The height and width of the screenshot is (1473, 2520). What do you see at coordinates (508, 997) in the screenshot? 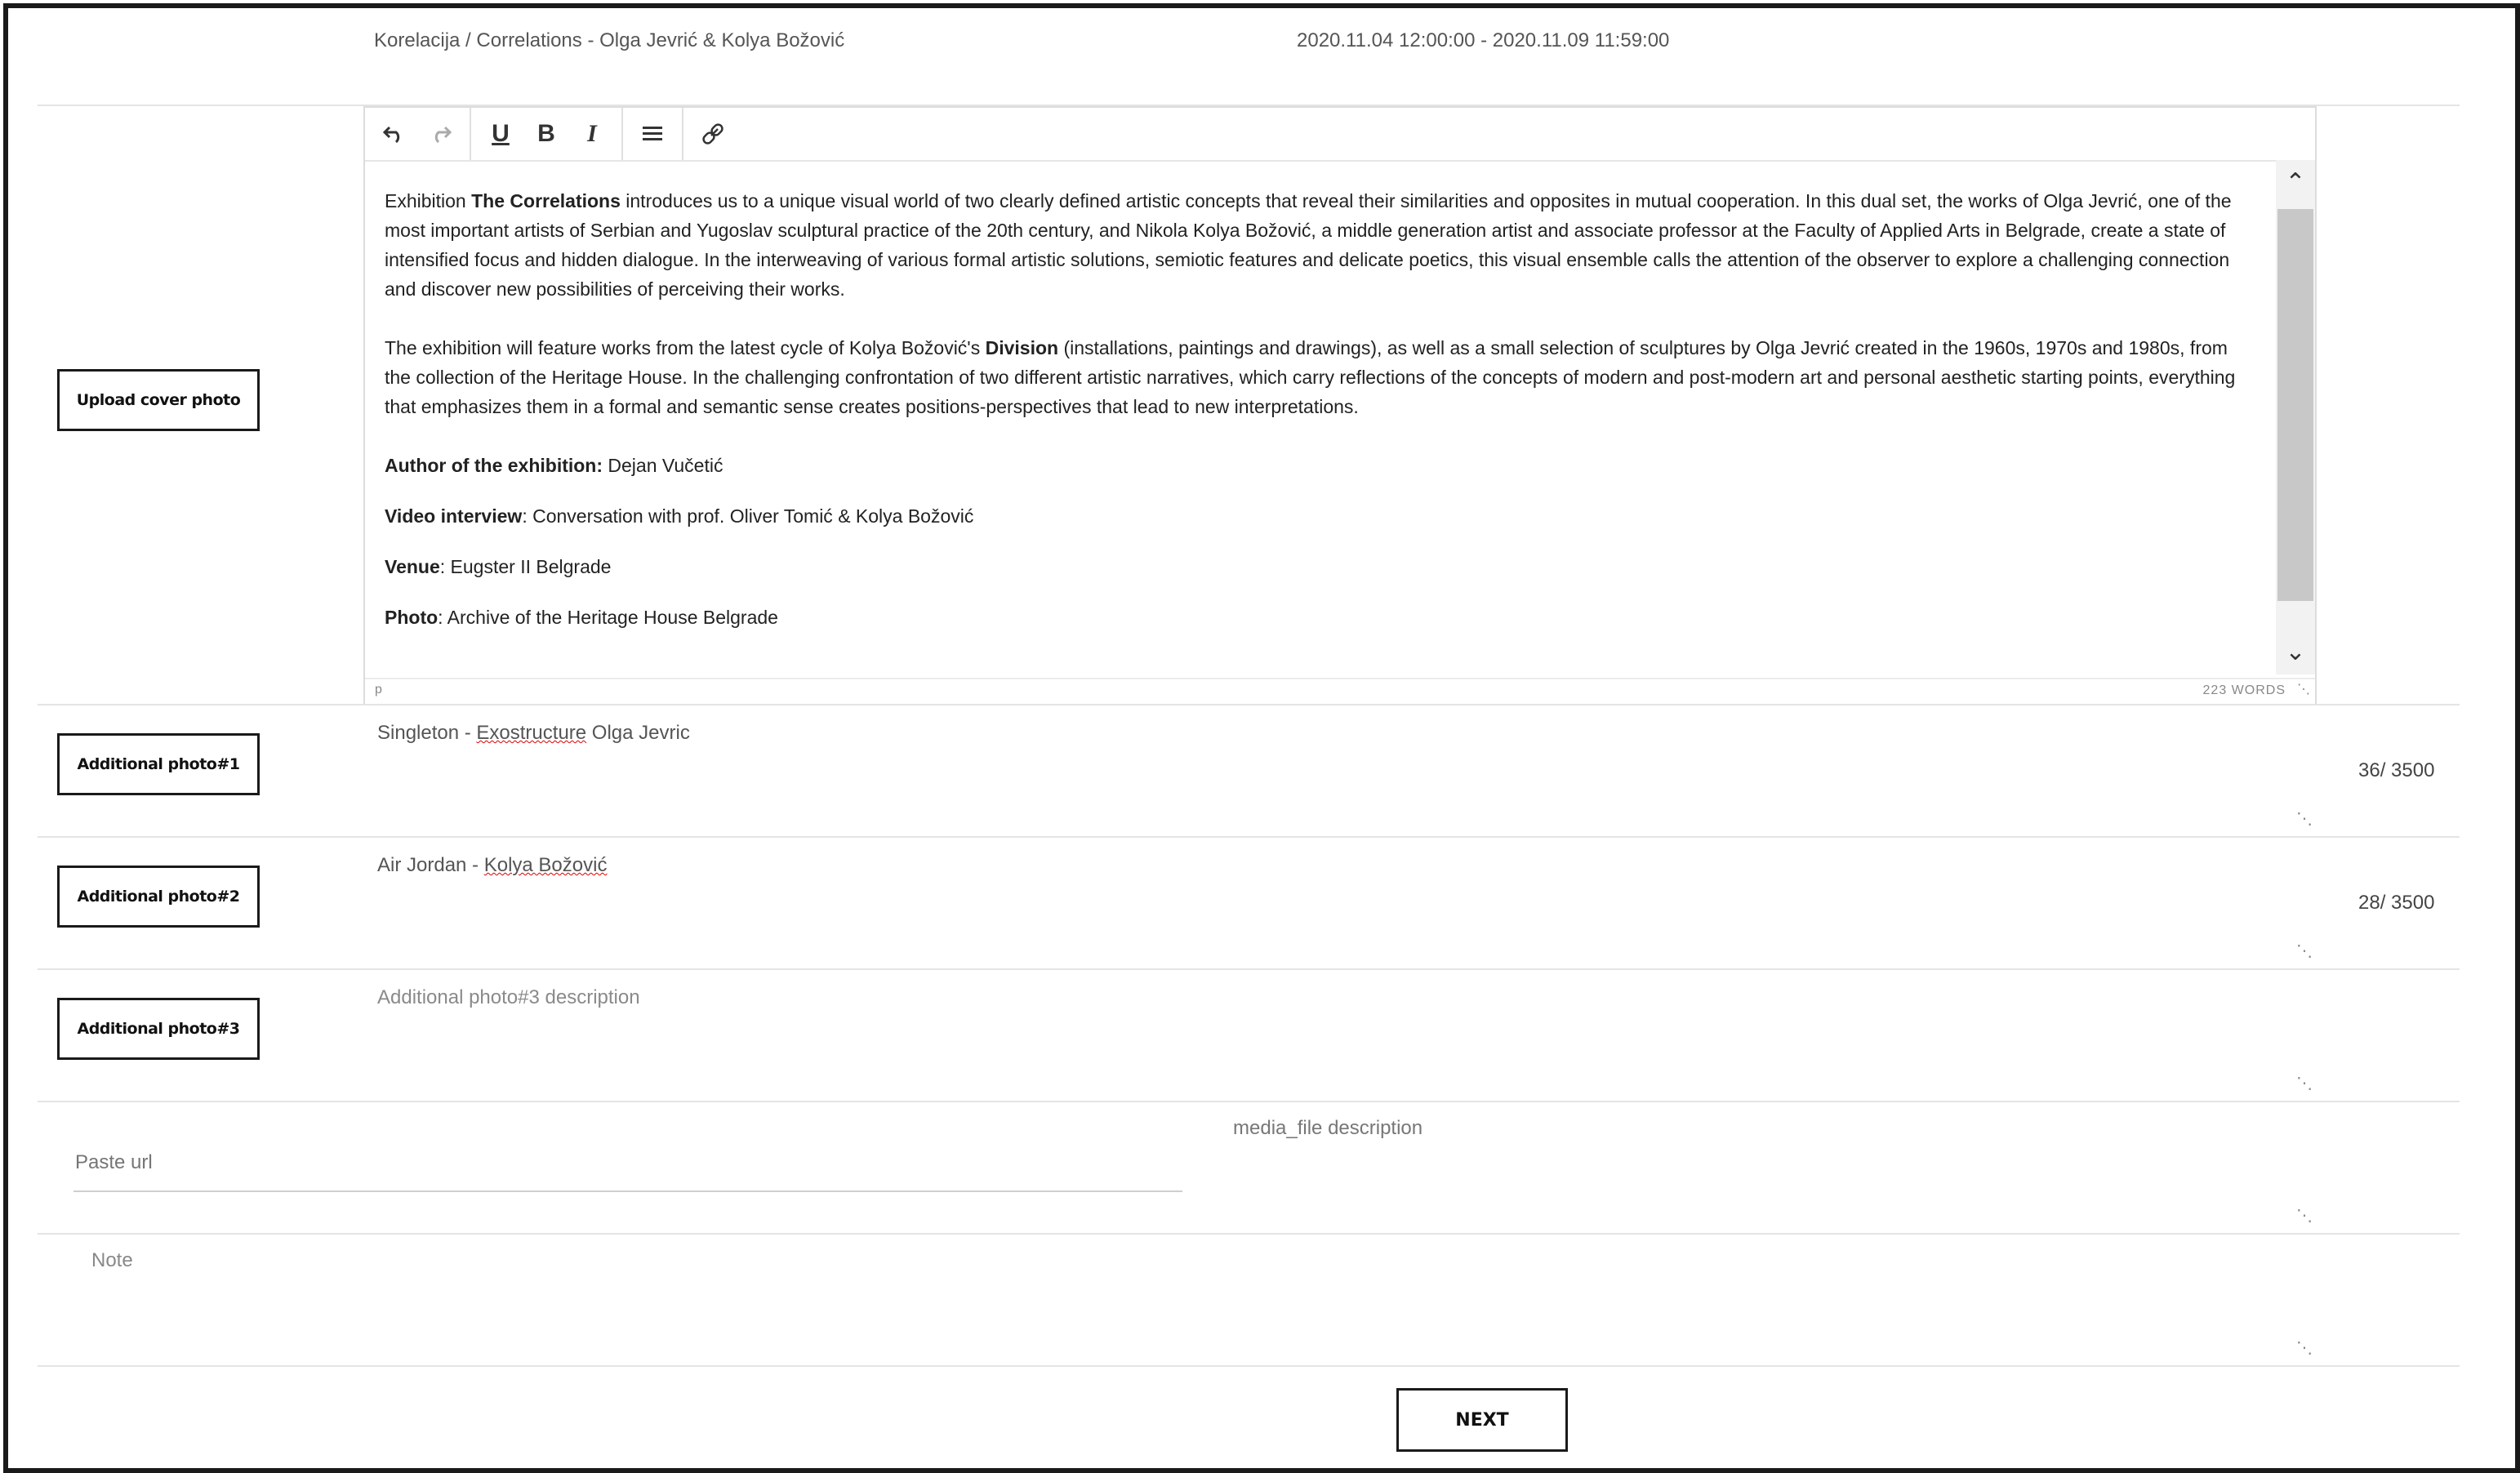
I see `photo-3-description: Additional photo#3 description` at bounding box center [508, 997].